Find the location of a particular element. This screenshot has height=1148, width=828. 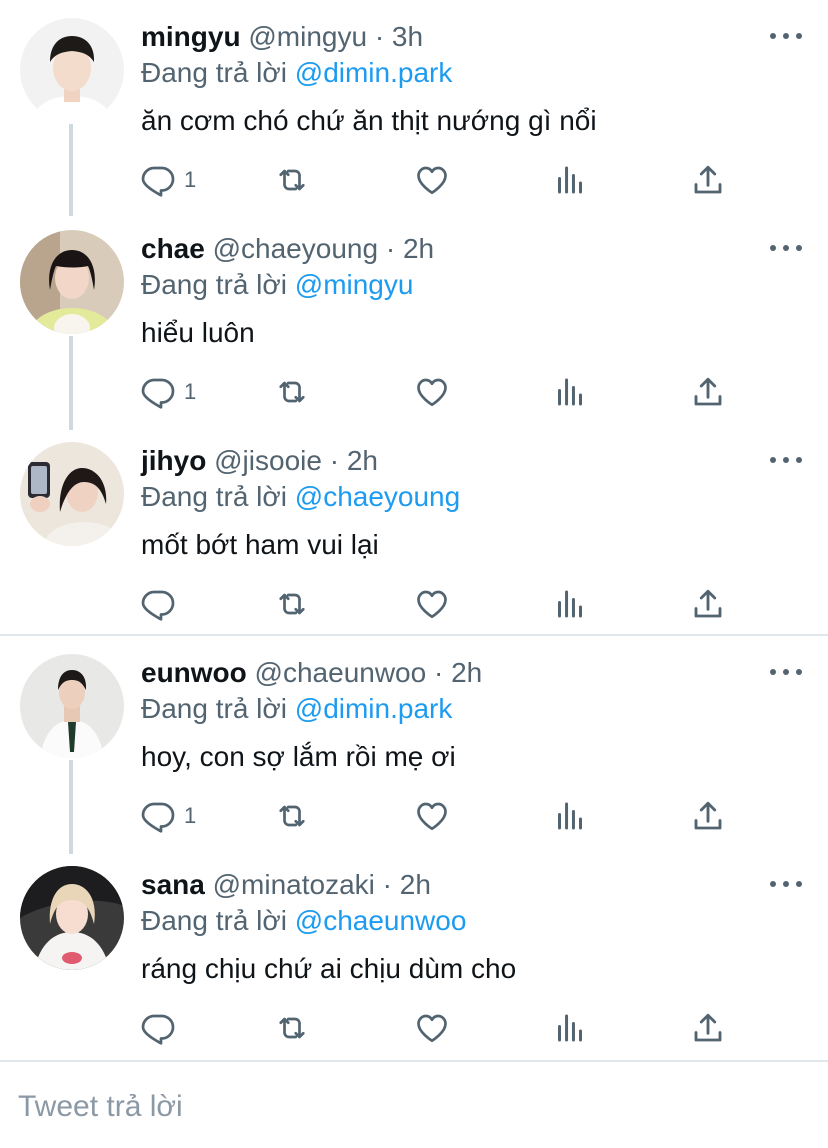

reply-input: Tweet trả lời is located at coordinates (100, 1107).